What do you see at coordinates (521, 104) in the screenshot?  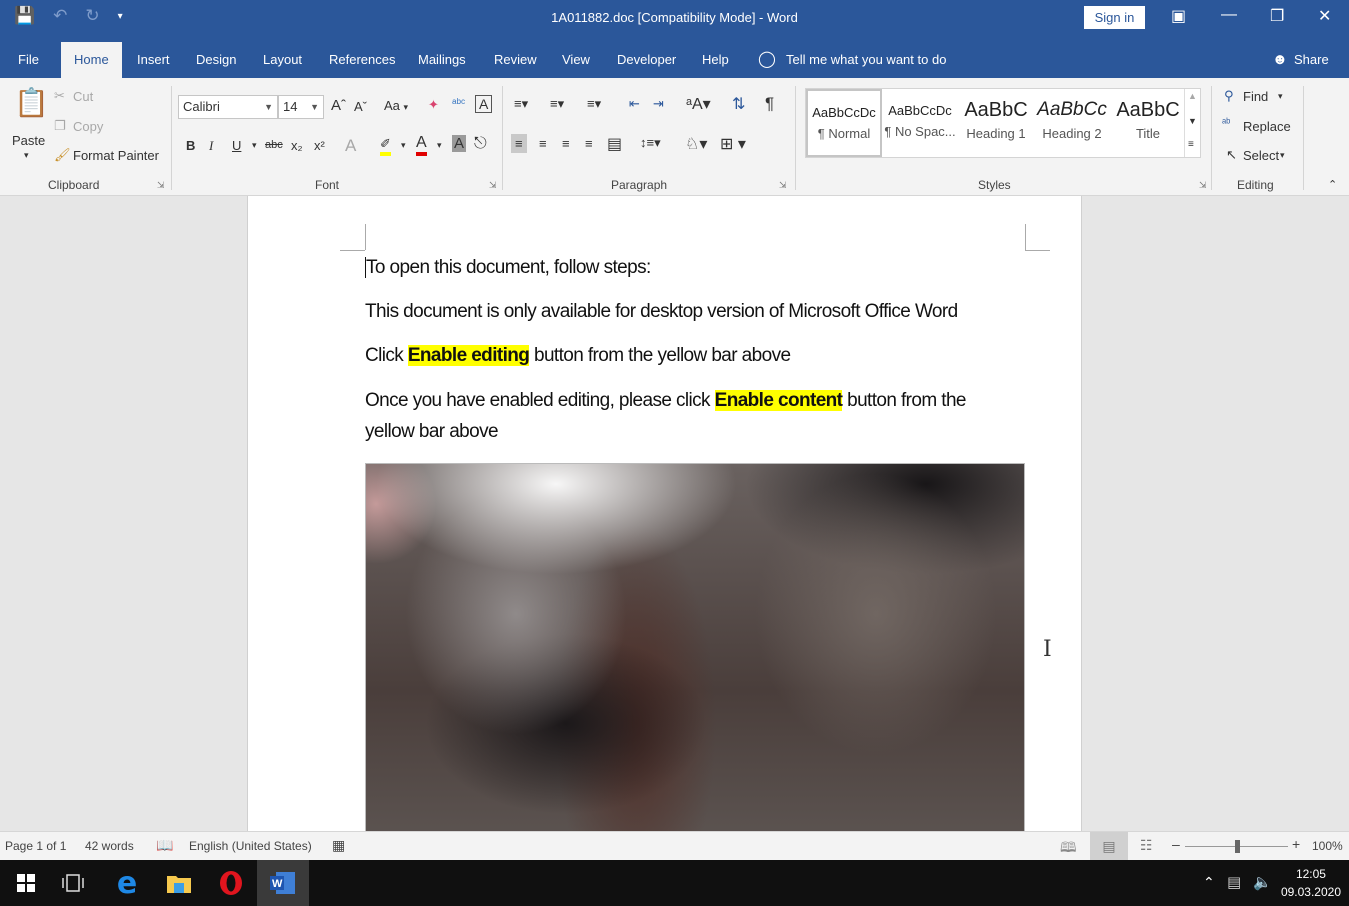 I see `bullets-icon: ≡▾` at bounding box center [521, 104].